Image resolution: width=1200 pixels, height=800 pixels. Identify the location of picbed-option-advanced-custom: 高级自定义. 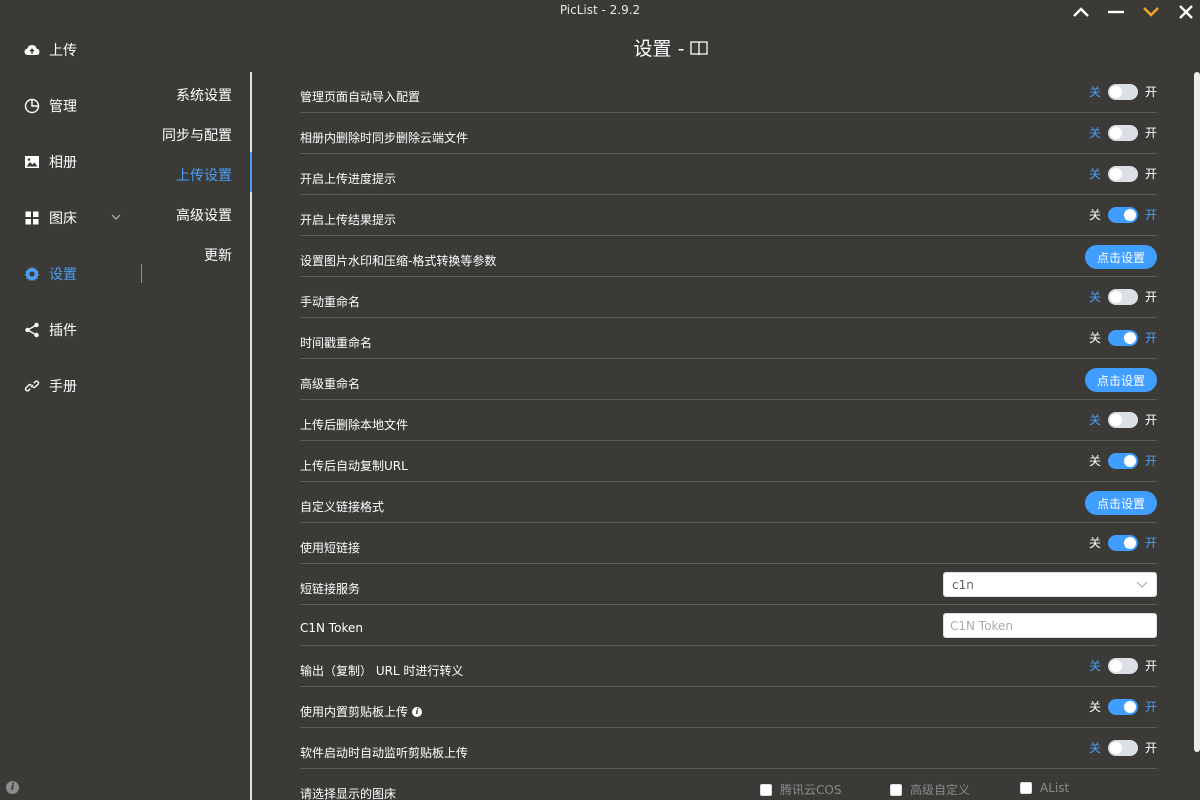
(930, 789).